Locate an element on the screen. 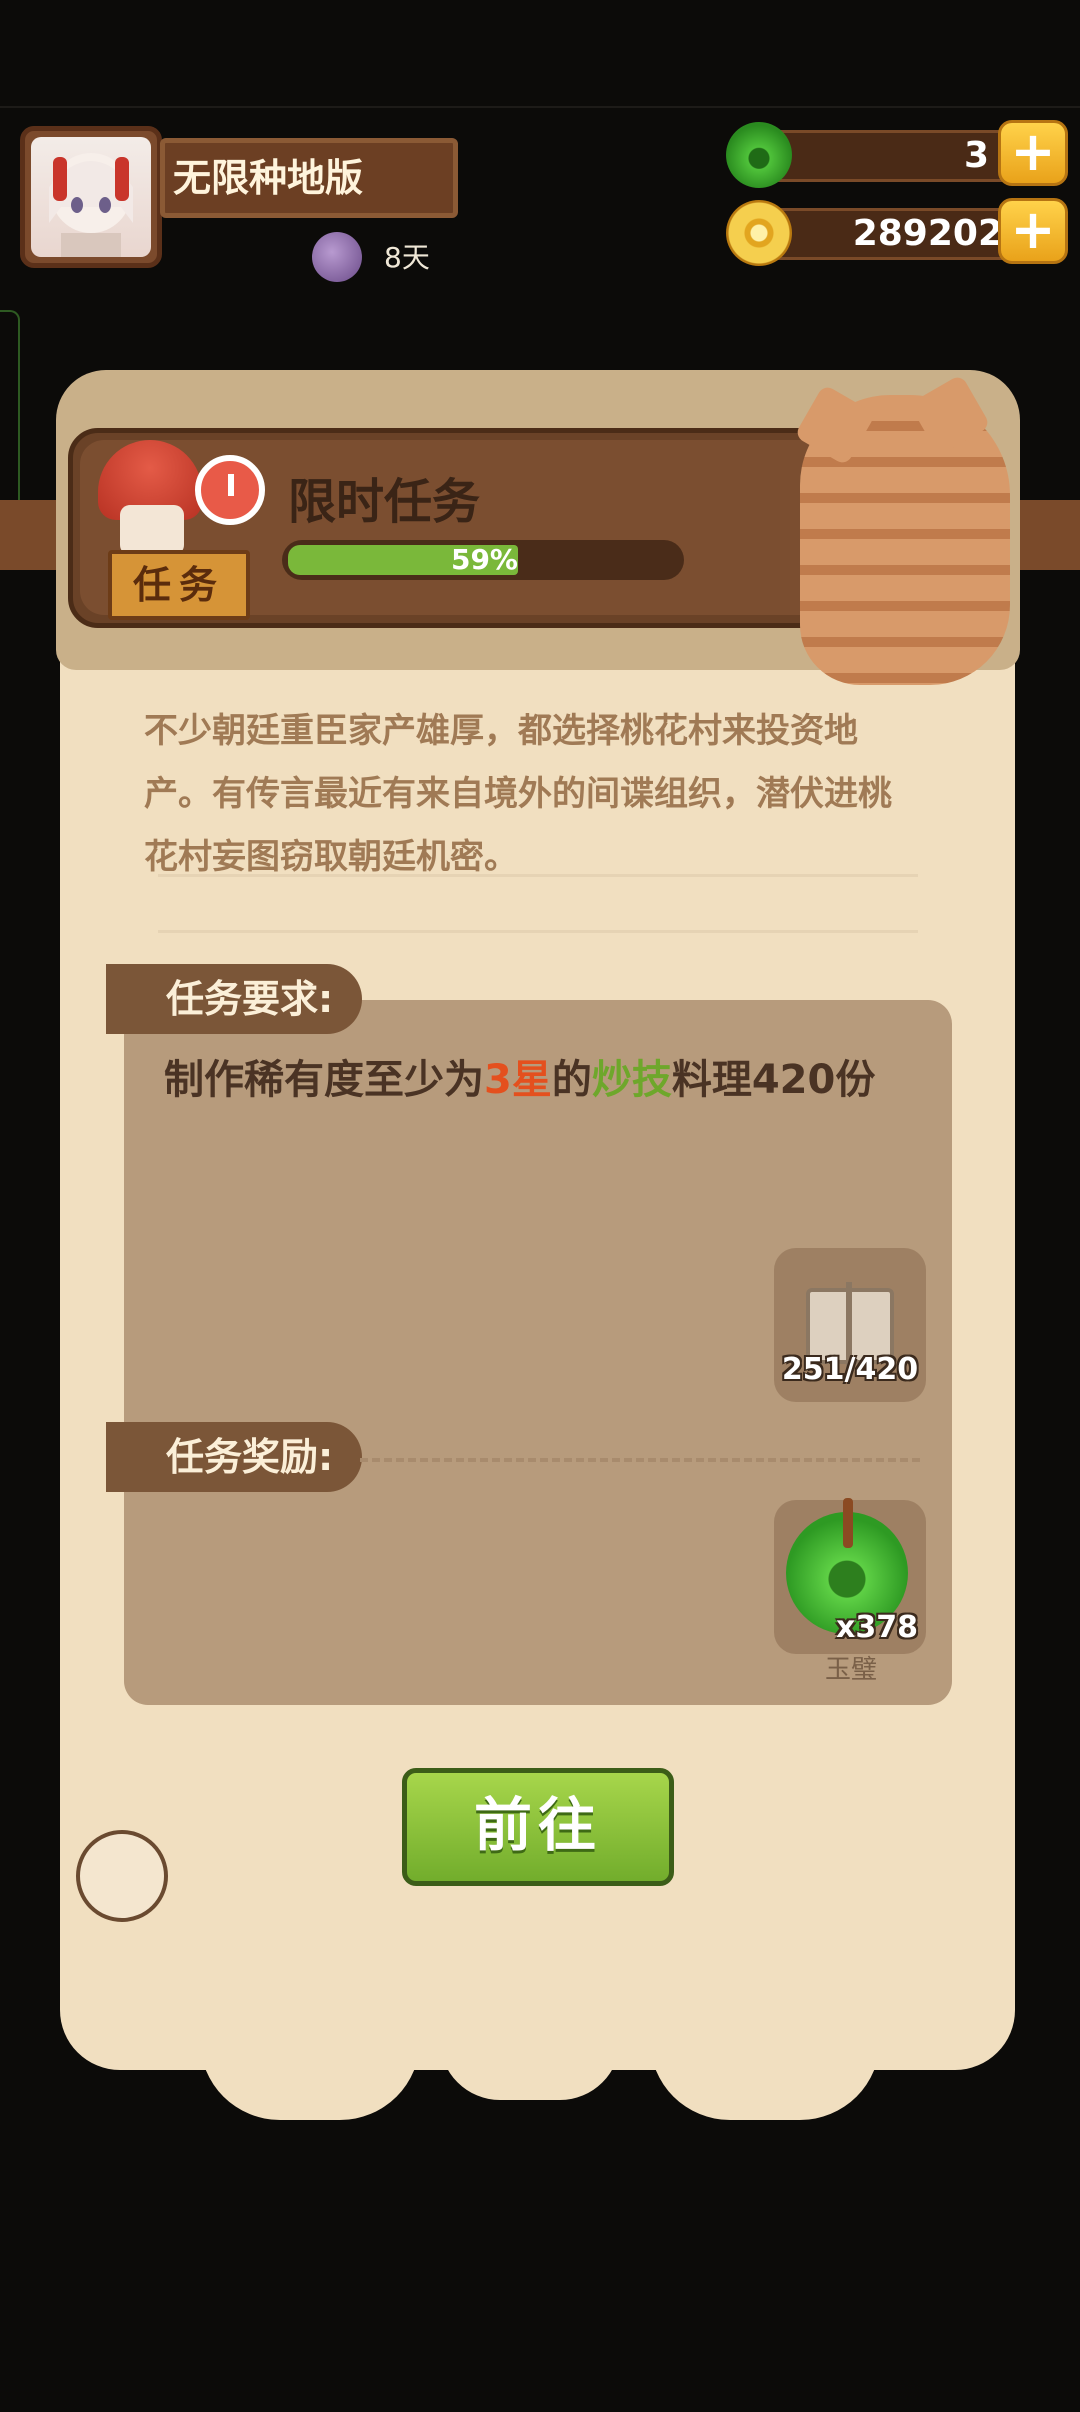 This screenshot has width=1080, height=2412. player-avatar is located at coordinates (91, 197).